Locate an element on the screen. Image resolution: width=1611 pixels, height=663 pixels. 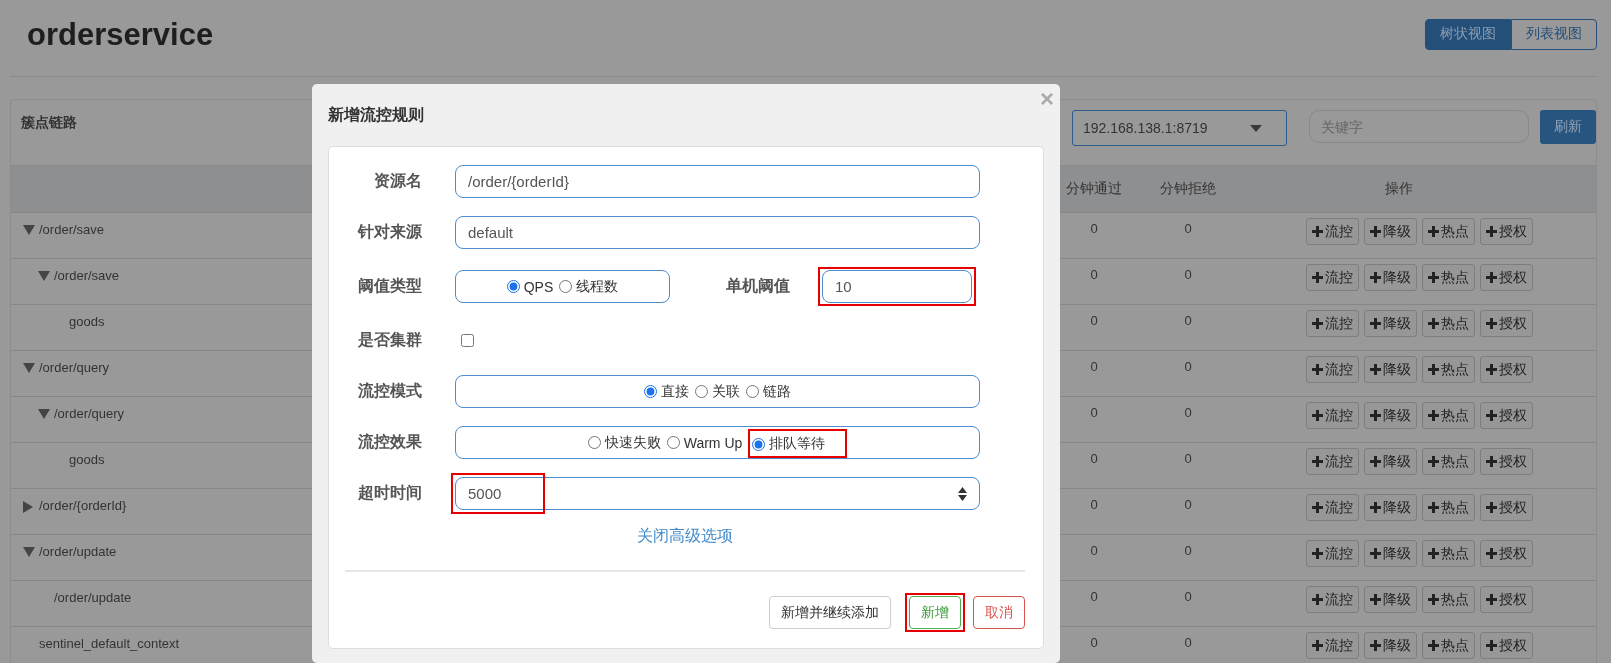
view-tab: 列表视图 is located at coordinates (1554, 34).